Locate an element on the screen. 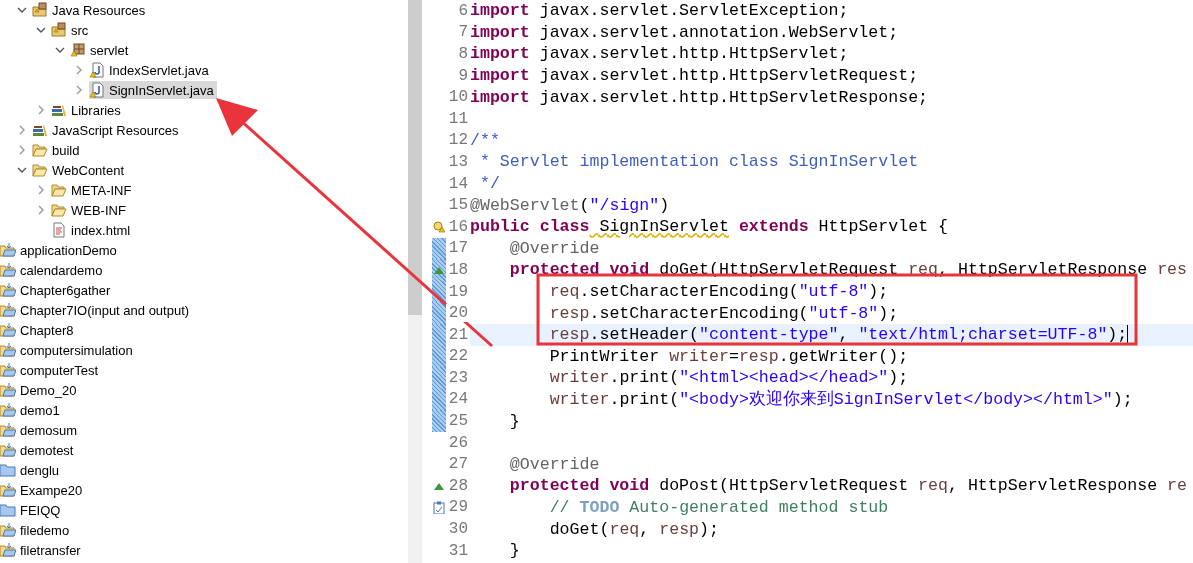  code-line: PrintWriter writer=resp.getWriter(); is located at coordinates (729, 356).